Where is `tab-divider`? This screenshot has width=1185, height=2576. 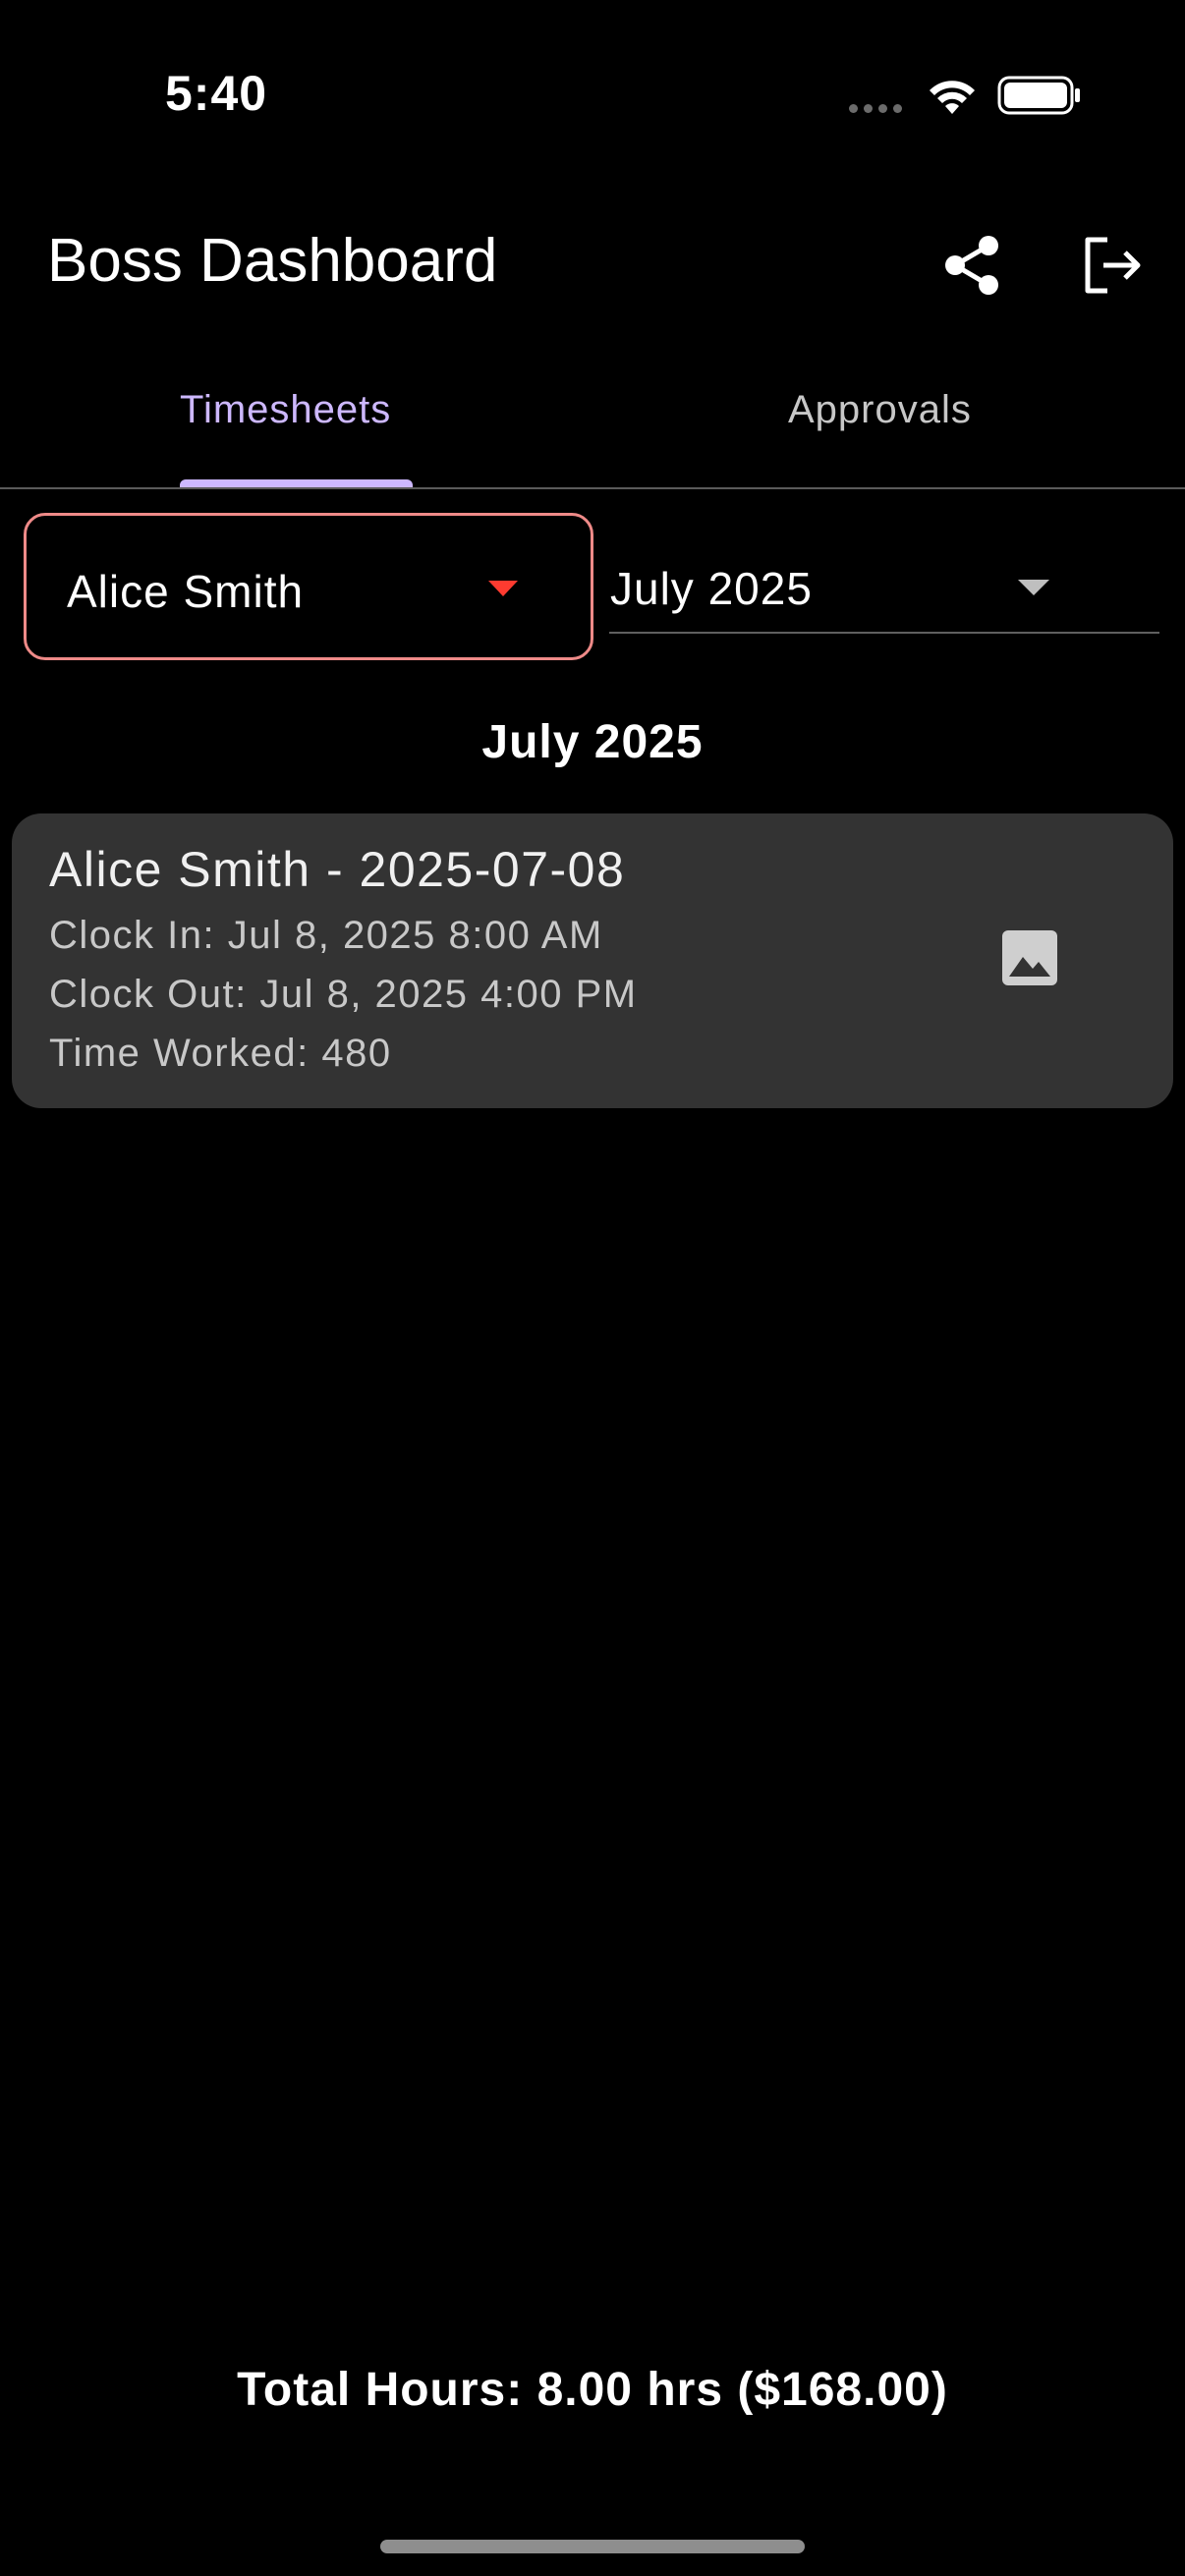 tab-divider is located at coordinates (592, 488).